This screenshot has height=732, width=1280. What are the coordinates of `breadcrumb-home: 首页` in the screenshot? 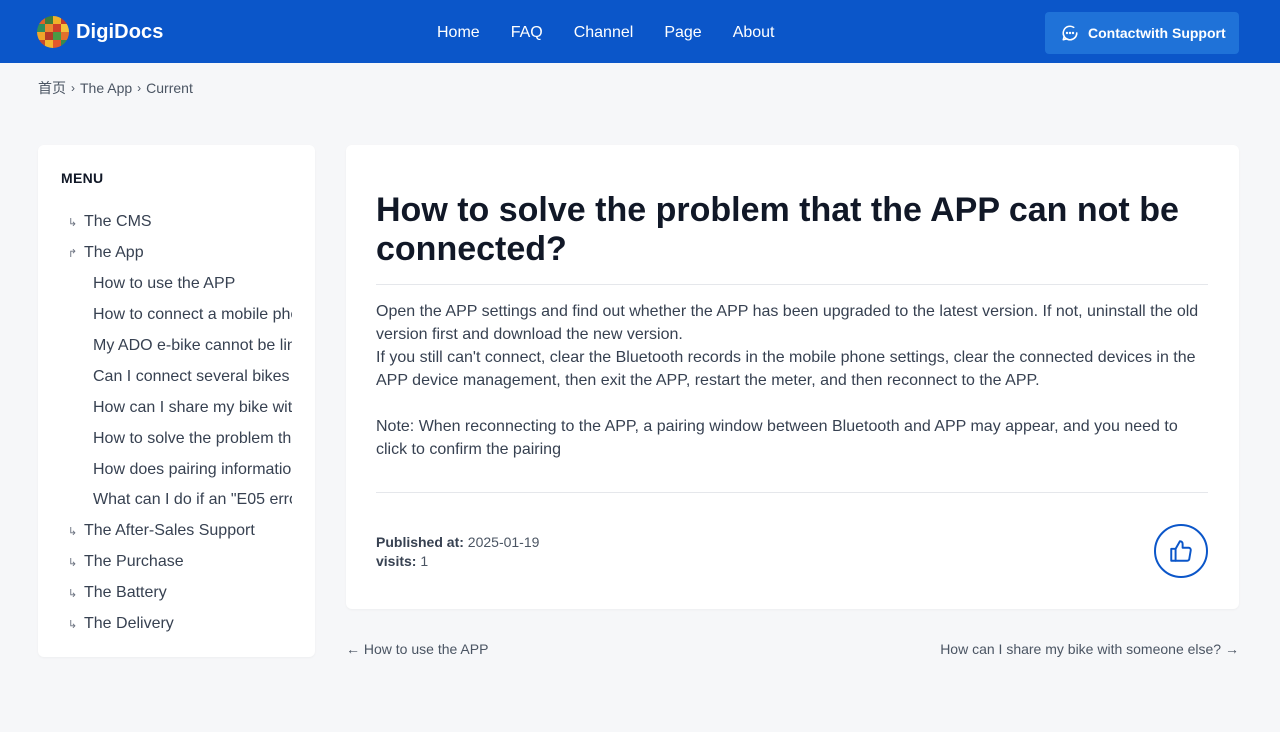 It's located at (52, 88).